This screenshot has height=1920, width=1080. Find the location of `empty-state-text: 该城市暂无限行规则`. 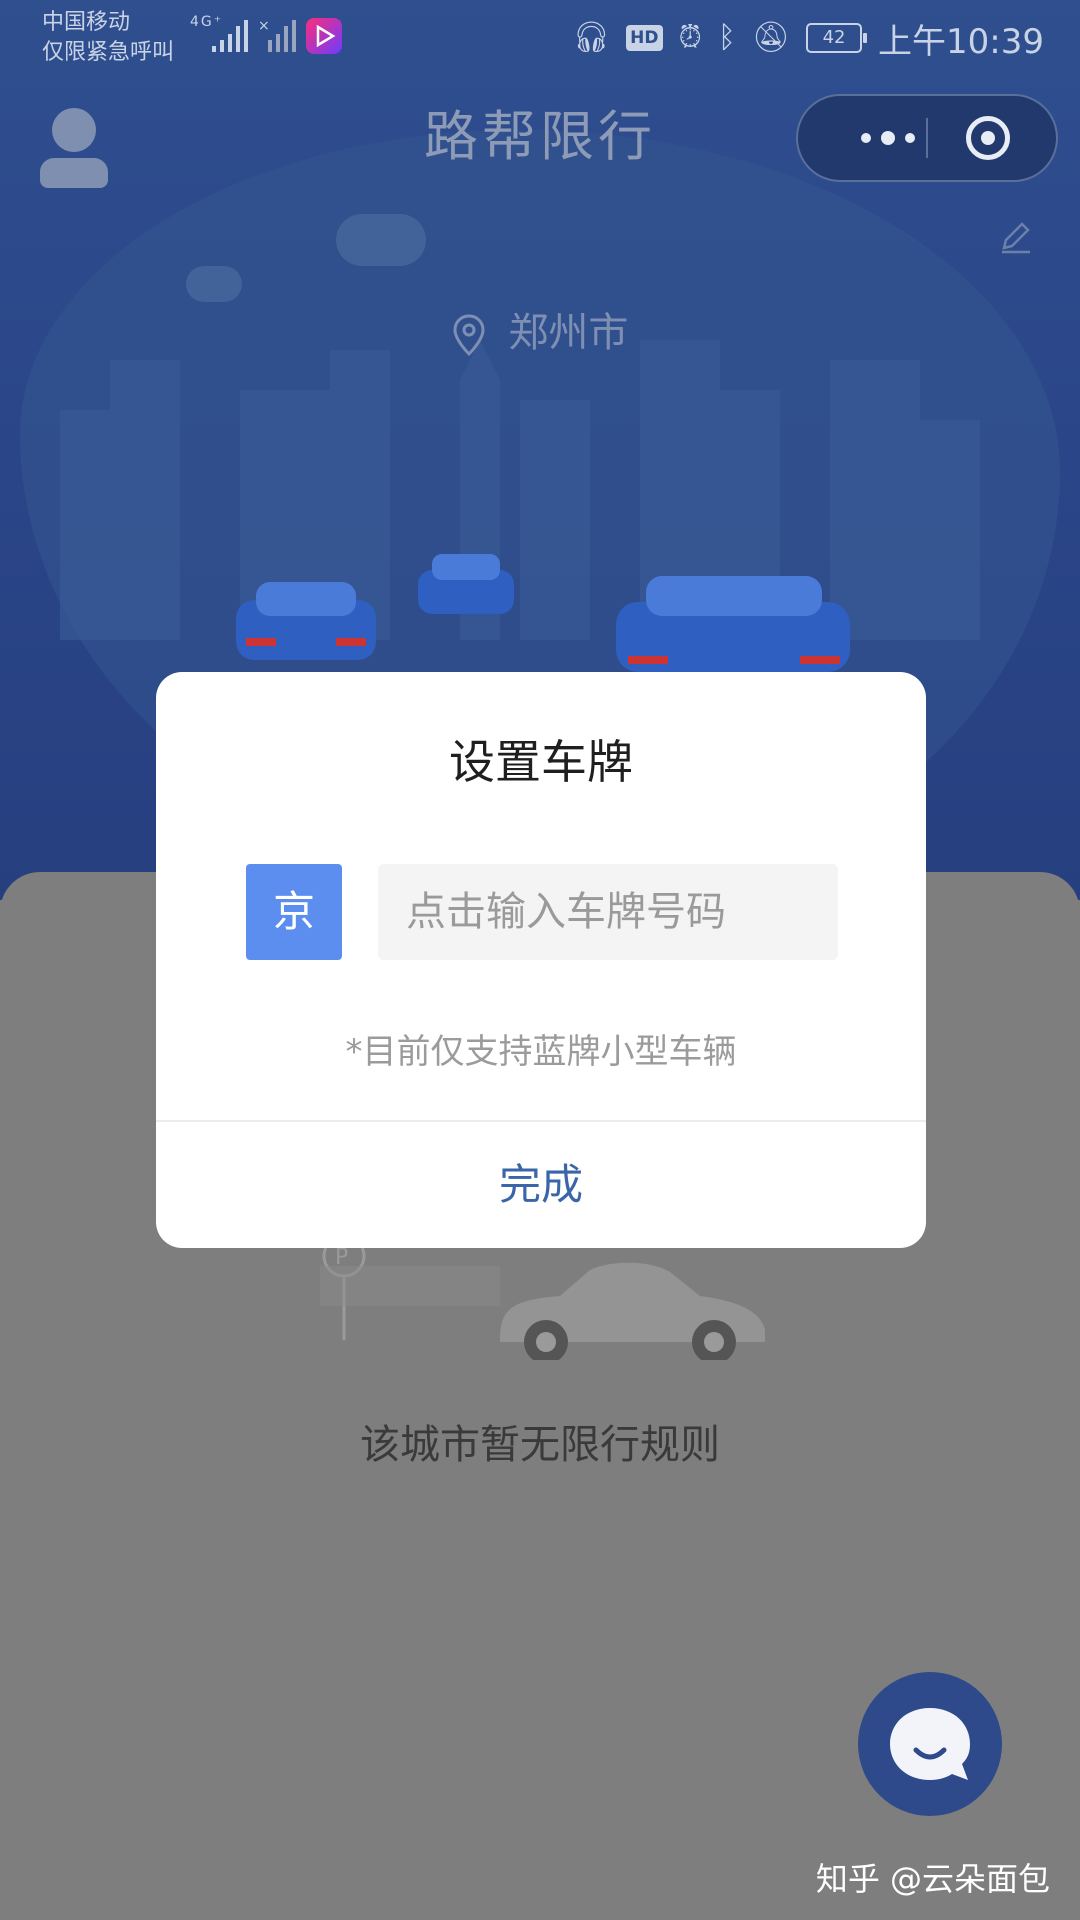

empty-state-text: 该城市暂无限行规则 is located at coordinates (540, 1445).